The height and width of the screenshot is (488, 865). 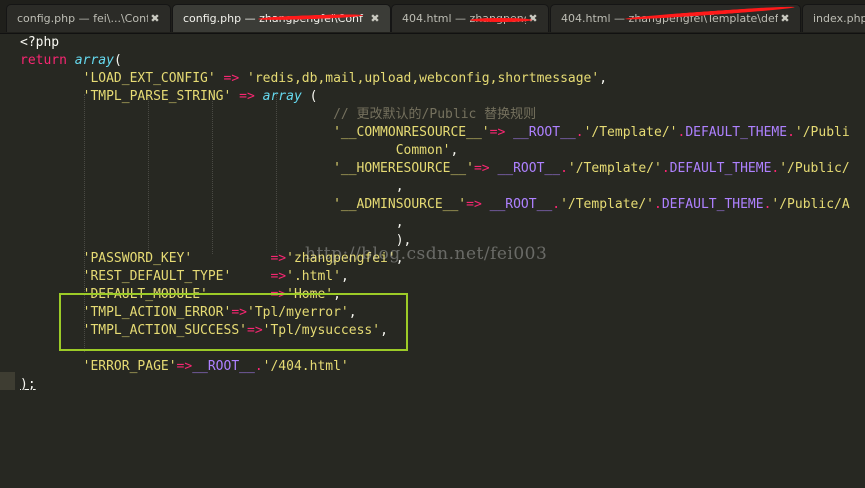 What do you see at coordinates (839, 18) in the screenshot?
I see `tab-title: index.php` at bounding box center [839, 18].